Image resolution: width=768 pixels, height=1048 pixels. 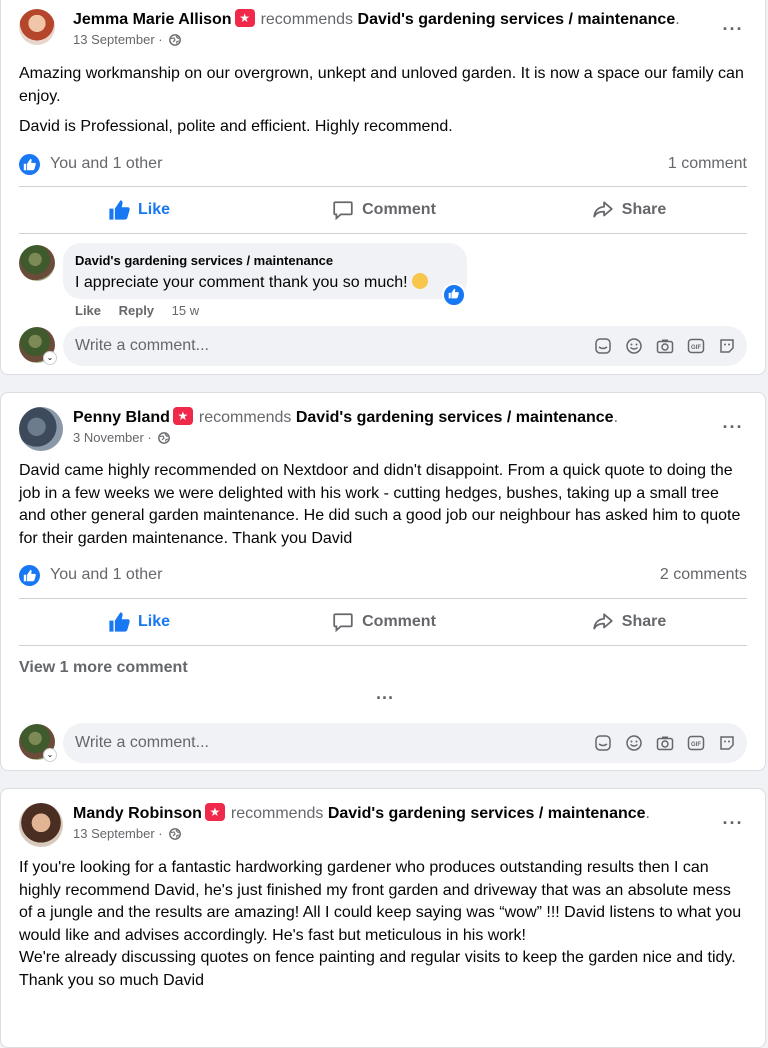 What do you see at coordinates (88, 310) in the screenshot?
I see `reply-like-link: Like` at bounding box center [88, 310].